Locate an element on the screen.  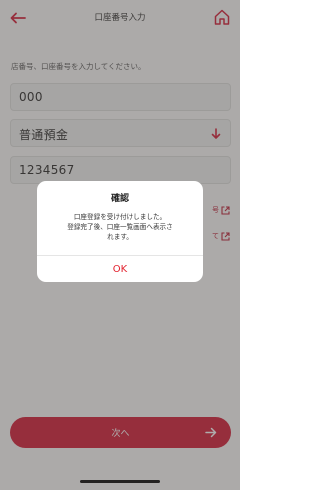
ok-button: OK is located at coordinates (120, 269).